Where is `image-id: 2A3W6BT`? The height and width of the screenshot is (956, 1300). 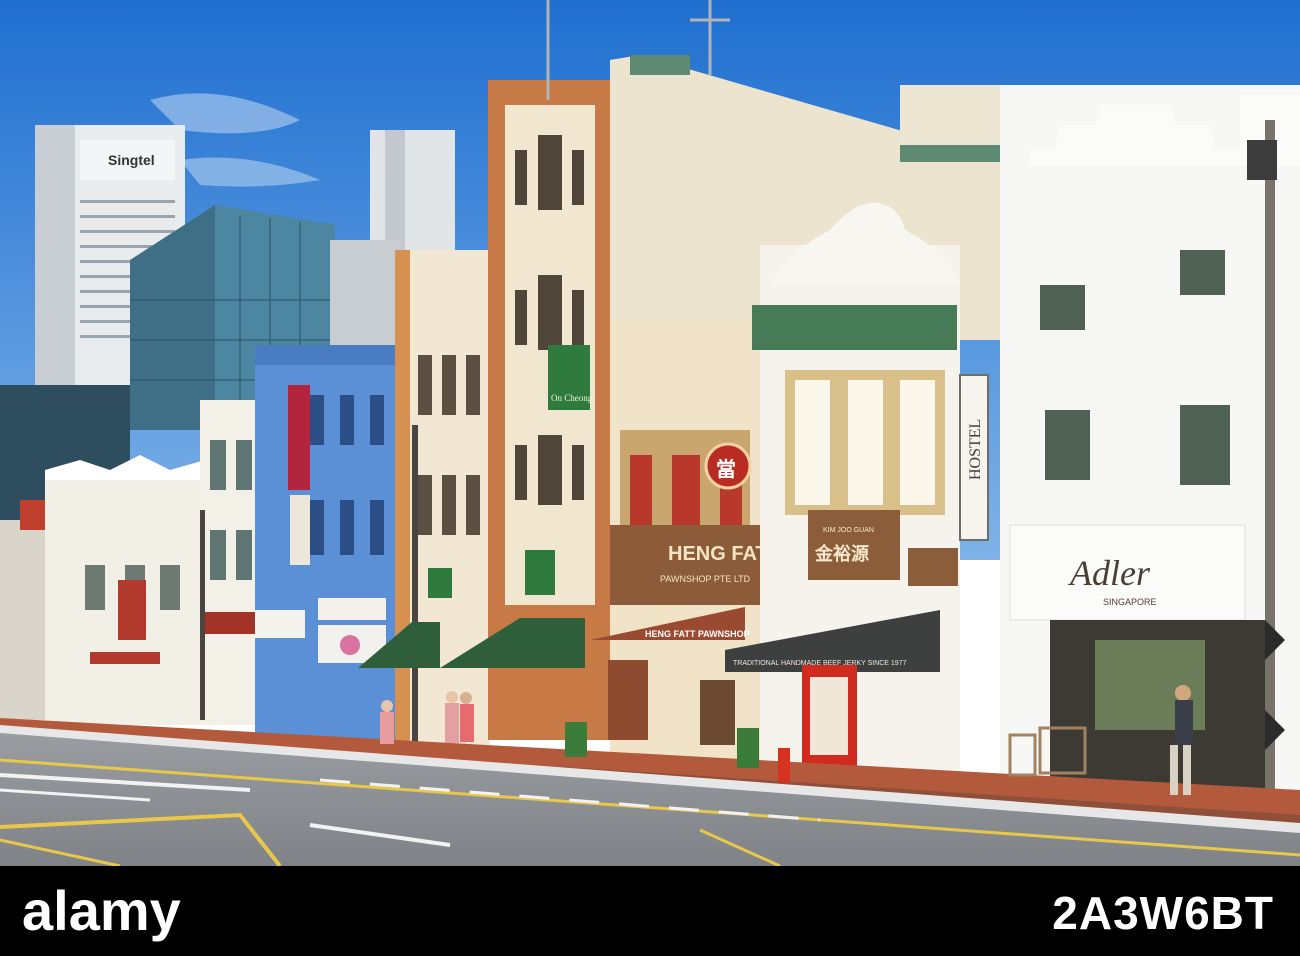 image-id: 2A3W6BT is located at coordinates (1163, 913).